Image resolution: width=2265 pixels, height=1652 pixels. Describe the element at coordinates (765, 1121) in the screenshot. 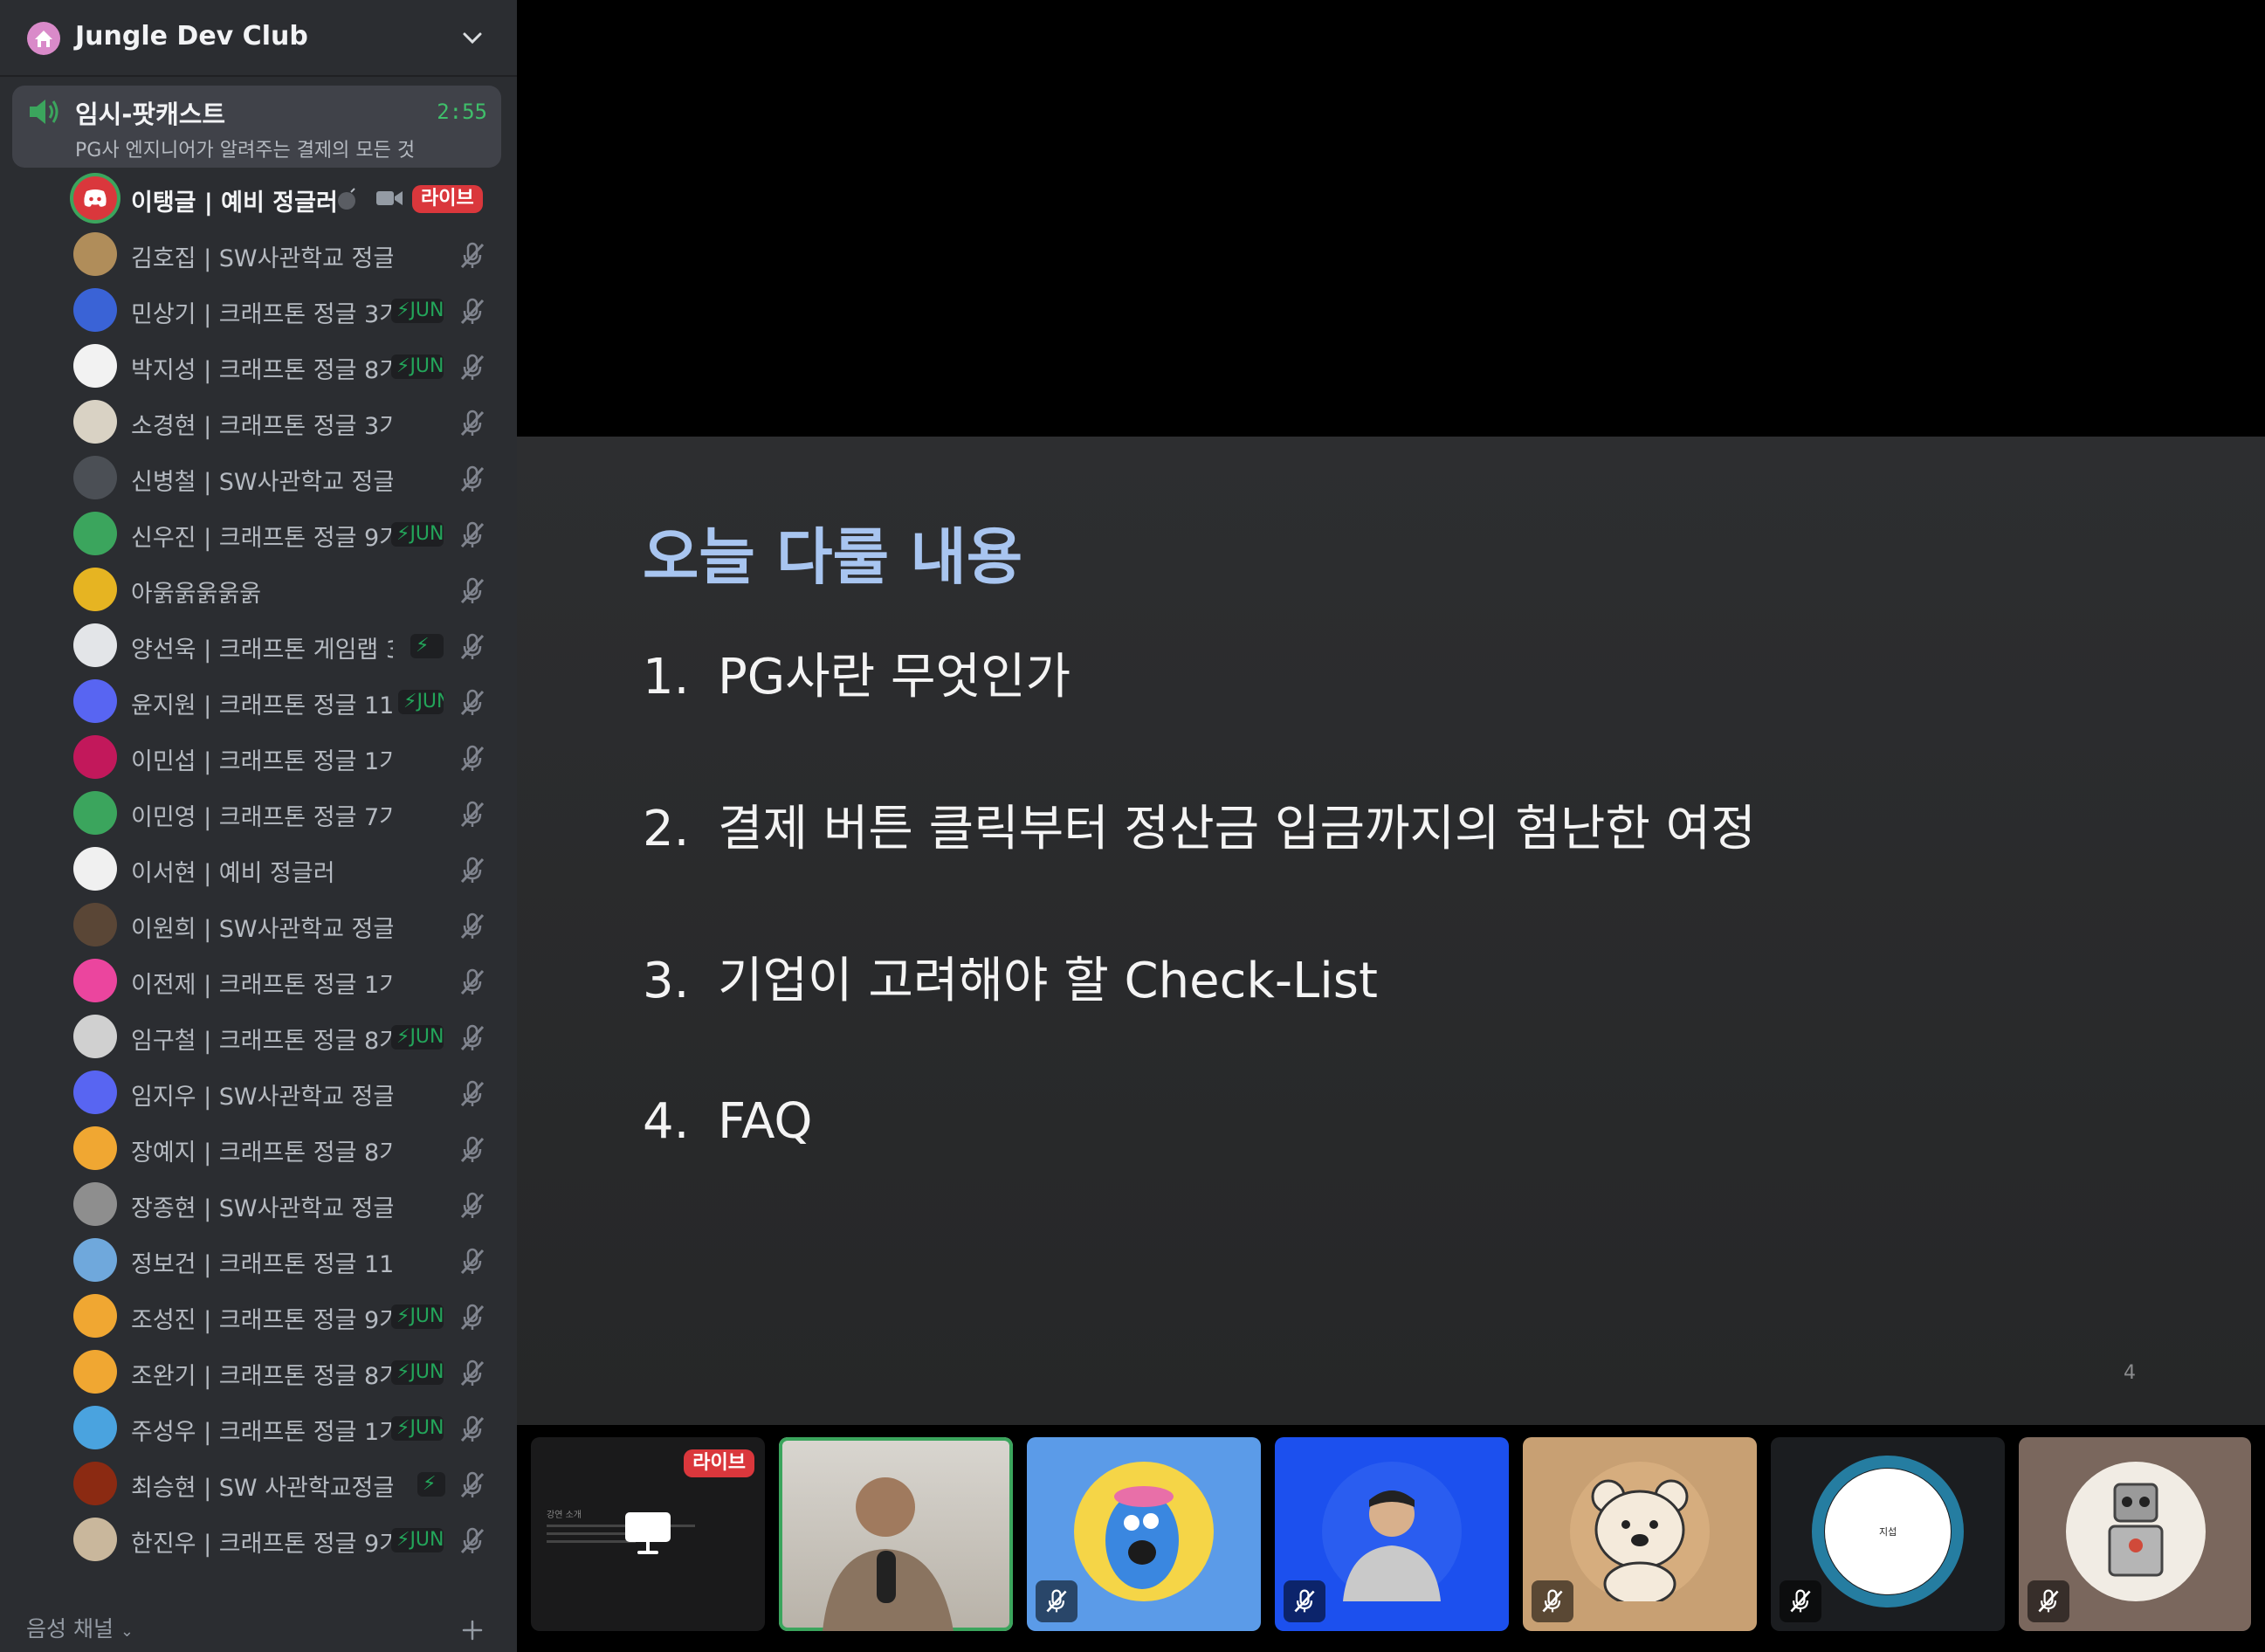

I see `slide-item-text: FAQ` at that location.